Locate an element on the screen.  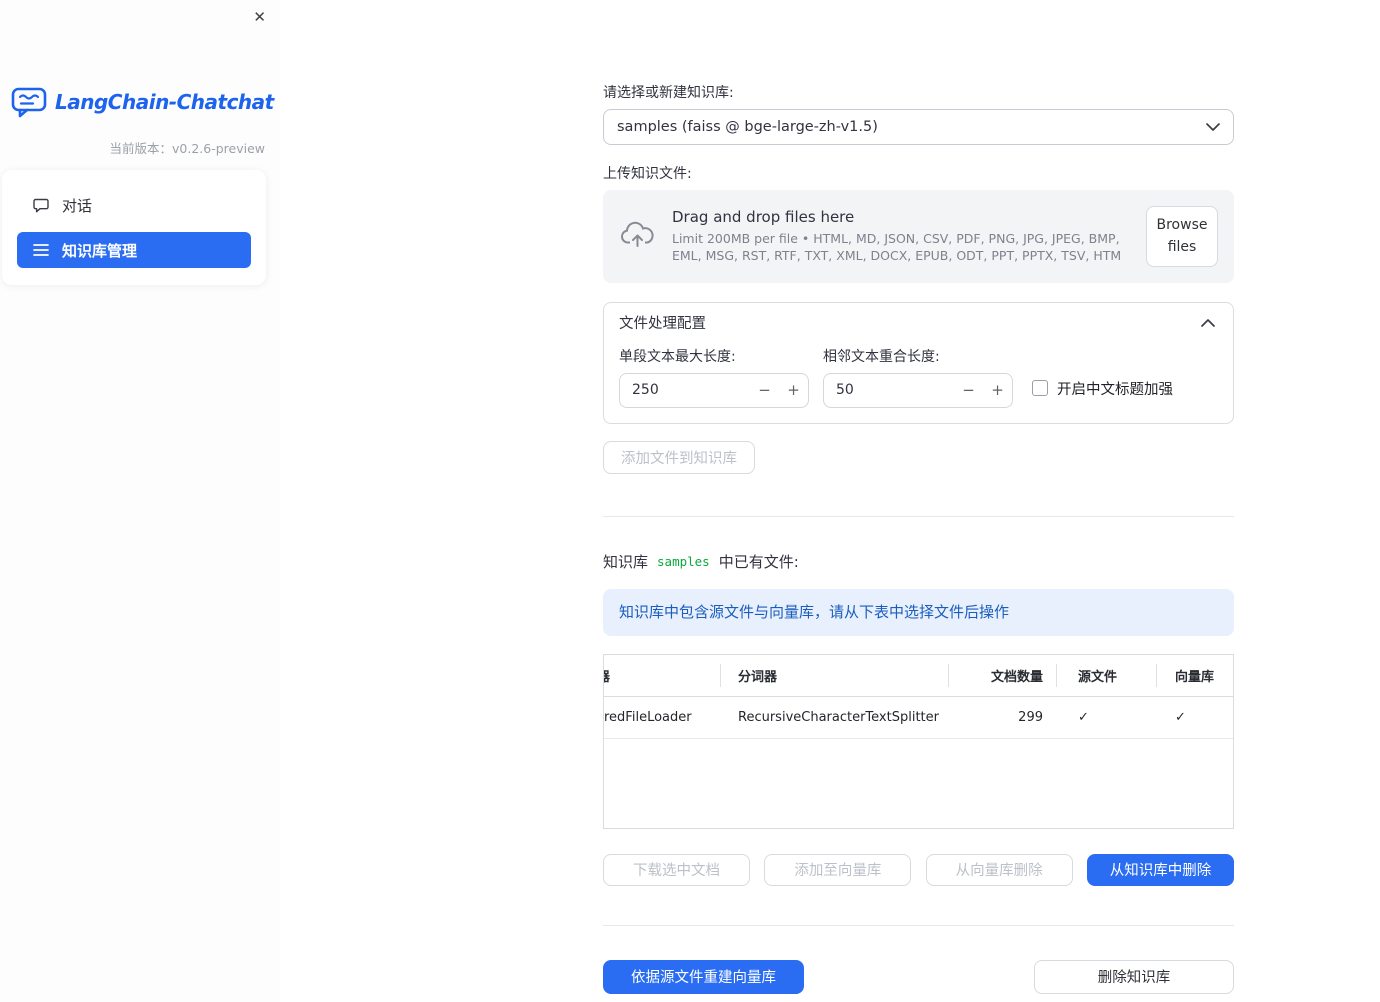
cell-doc-count: 299 is located at coordinates (1030, 717).